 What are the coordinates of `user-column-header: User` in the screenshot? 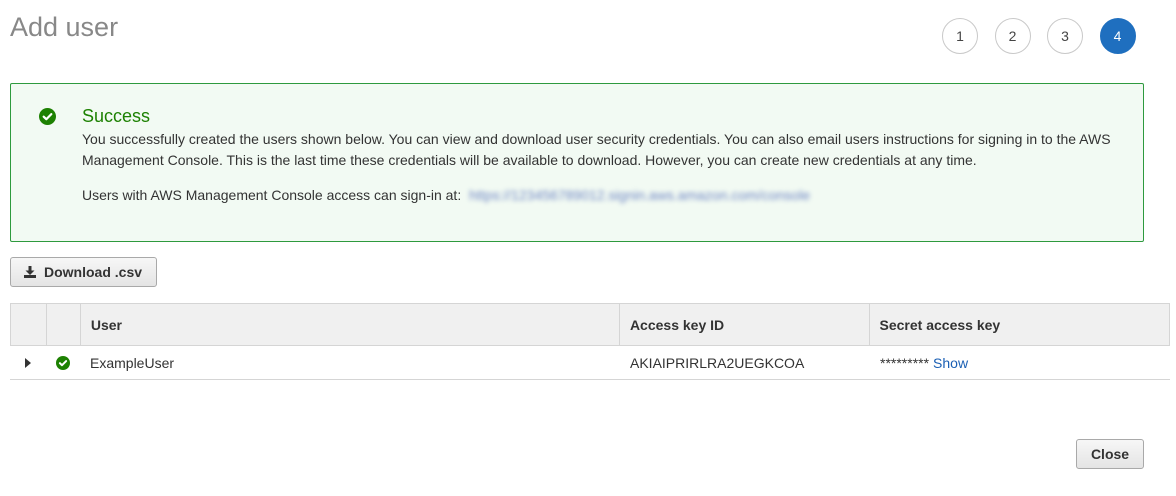 It's located at (350, 324).